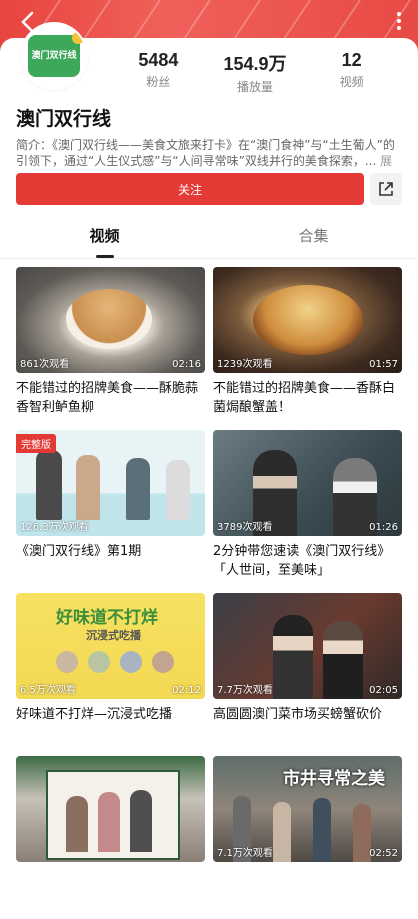 This screenshot has width=418, height=919. Describe the element at coordinates (158, 60) in the screenshot. I see `stat-value: 5484` at that location.